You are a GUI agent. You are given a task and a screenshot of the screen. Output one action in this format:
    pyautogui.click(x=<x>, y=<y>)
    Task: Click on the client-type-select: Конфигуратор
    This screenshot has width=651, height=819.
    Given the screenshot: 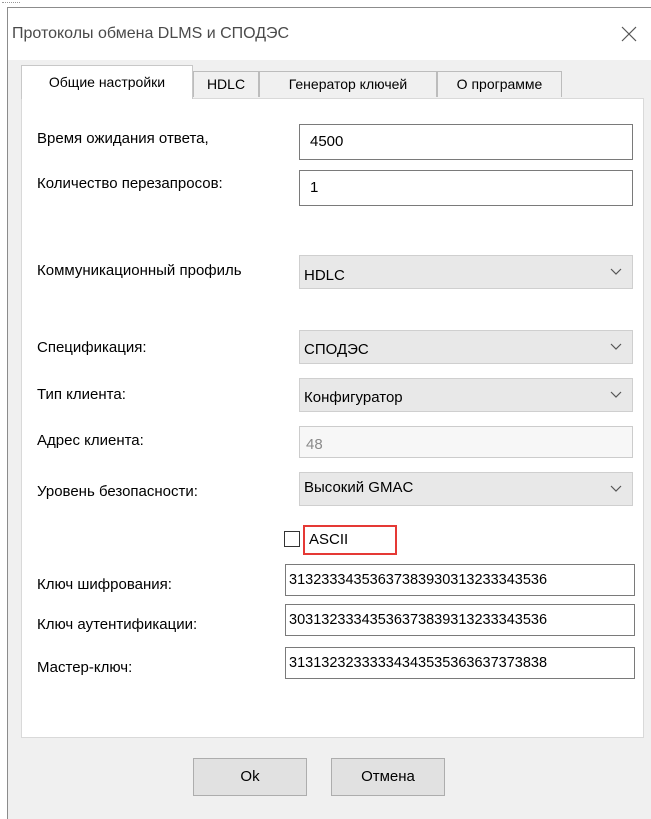 What is the action you would take?
    pyautogui.click(x=466, y=395)
    